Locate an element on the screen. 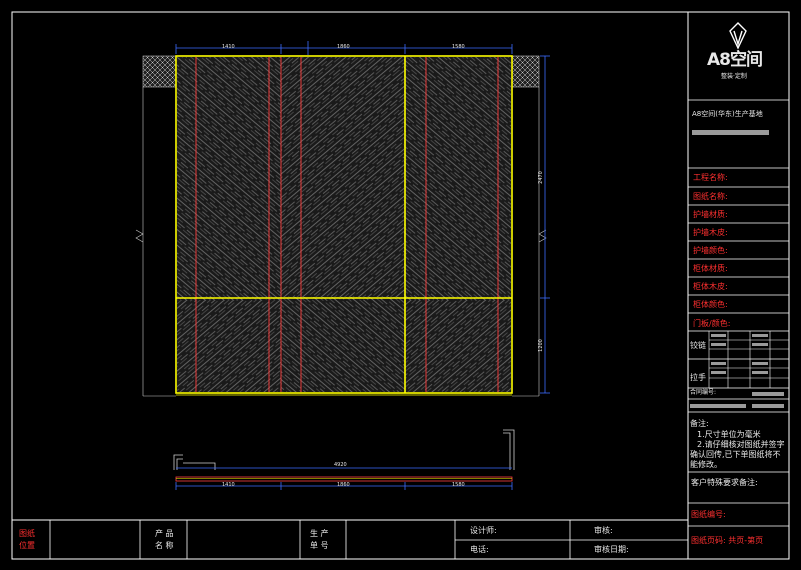 The image size is (801, 570). notes-line-1: 1.尺寸单位为毫米 is located at coordinates (729, 434).